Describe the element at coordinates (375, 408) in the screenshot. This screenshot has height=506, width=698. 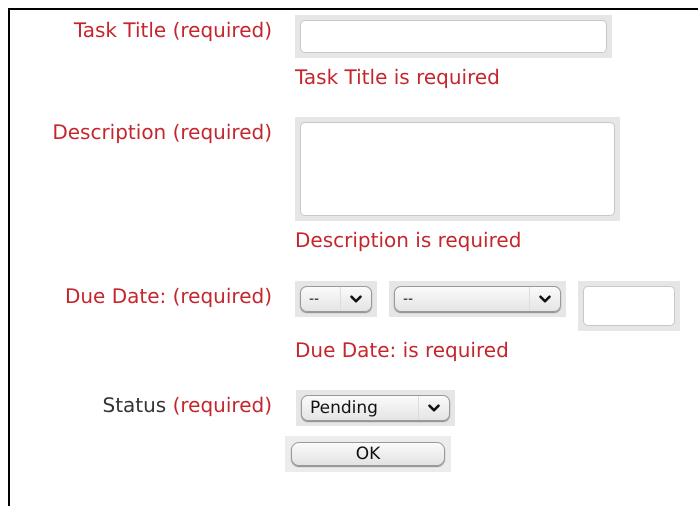
I see `dropdown: Pending` at that location.